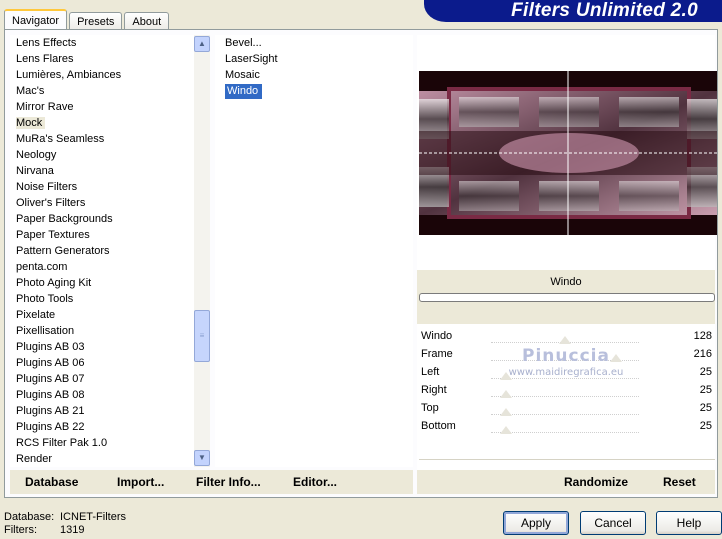  Describe the element at coordinates (110, 59) in the screenshot. I see `category-item: Lens Flares` at that location.